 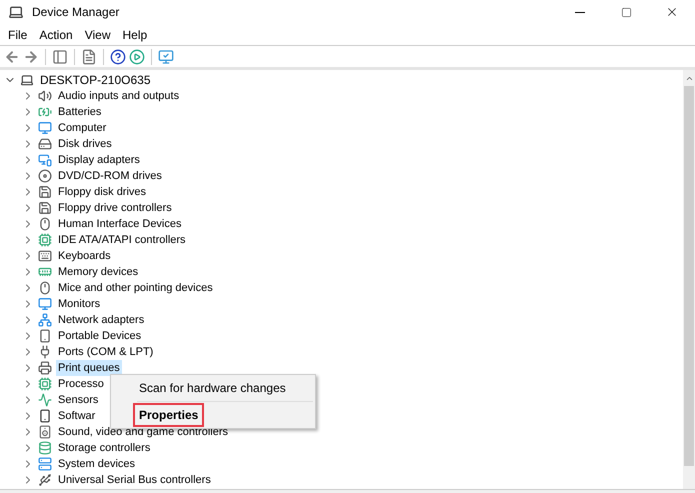 What do you see at coordinates (110, 176) in the screenshot?
I see `tree-item: DVD/CD-ROM drives` at bounding box center [110, 176].